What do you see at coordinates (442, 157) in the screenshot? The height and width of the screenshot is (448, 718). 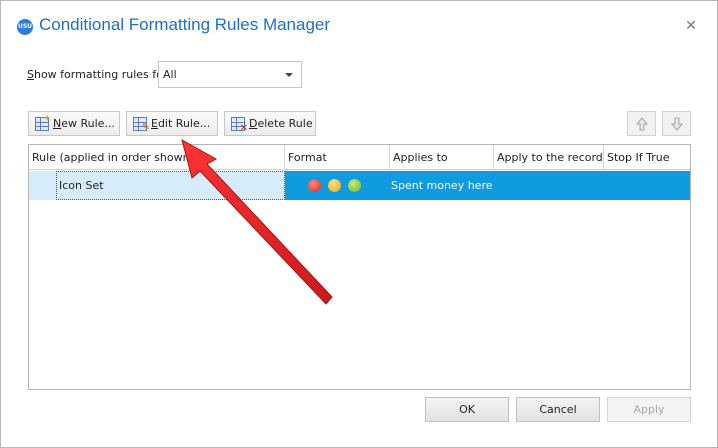 I see `column-header-applies-to: Applies to` at bounding box center [442, 157].